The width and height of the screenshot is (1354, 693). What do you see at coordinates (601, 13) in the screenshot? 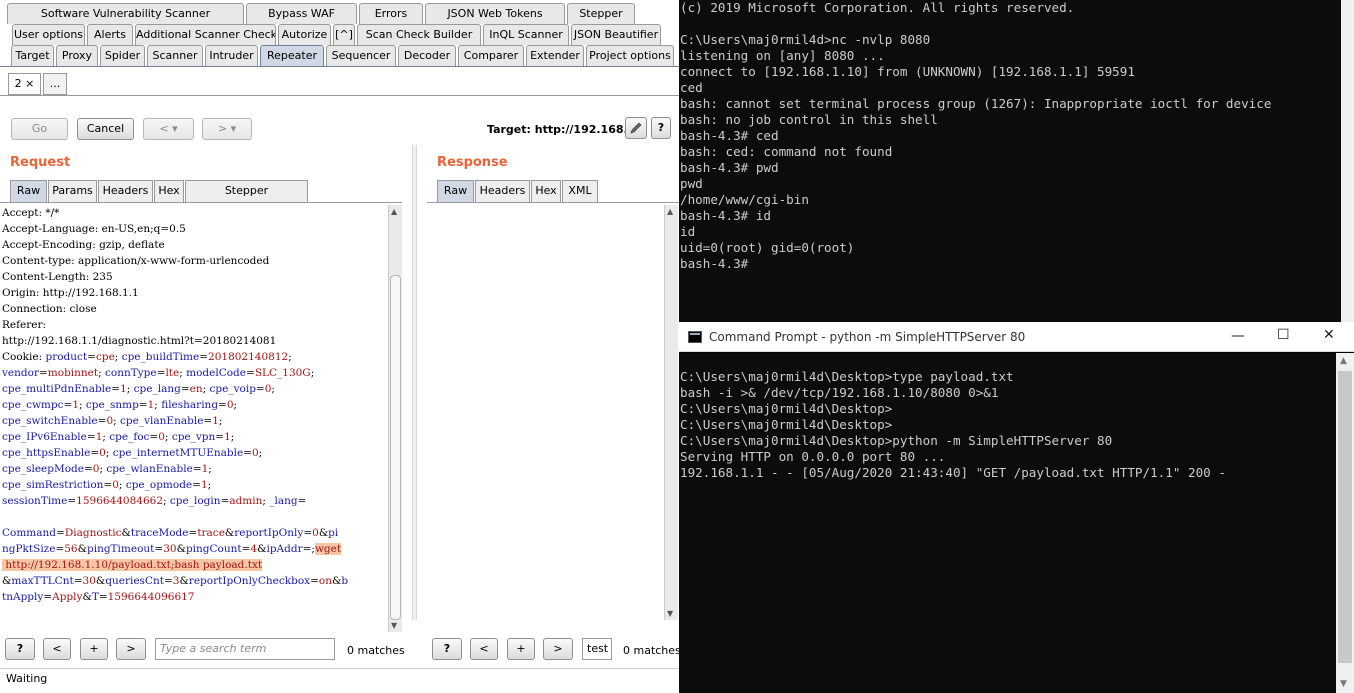
I see `tab-stepper: Stepper` at bounding box center [601, 13].